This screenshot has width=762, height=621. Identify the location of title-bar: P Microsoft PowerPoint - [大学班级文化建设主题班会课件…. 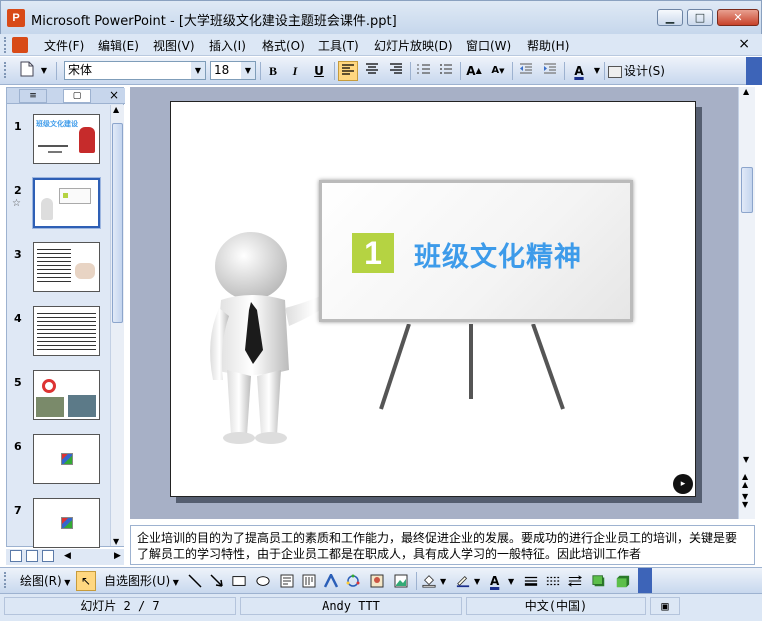
(381, 17).